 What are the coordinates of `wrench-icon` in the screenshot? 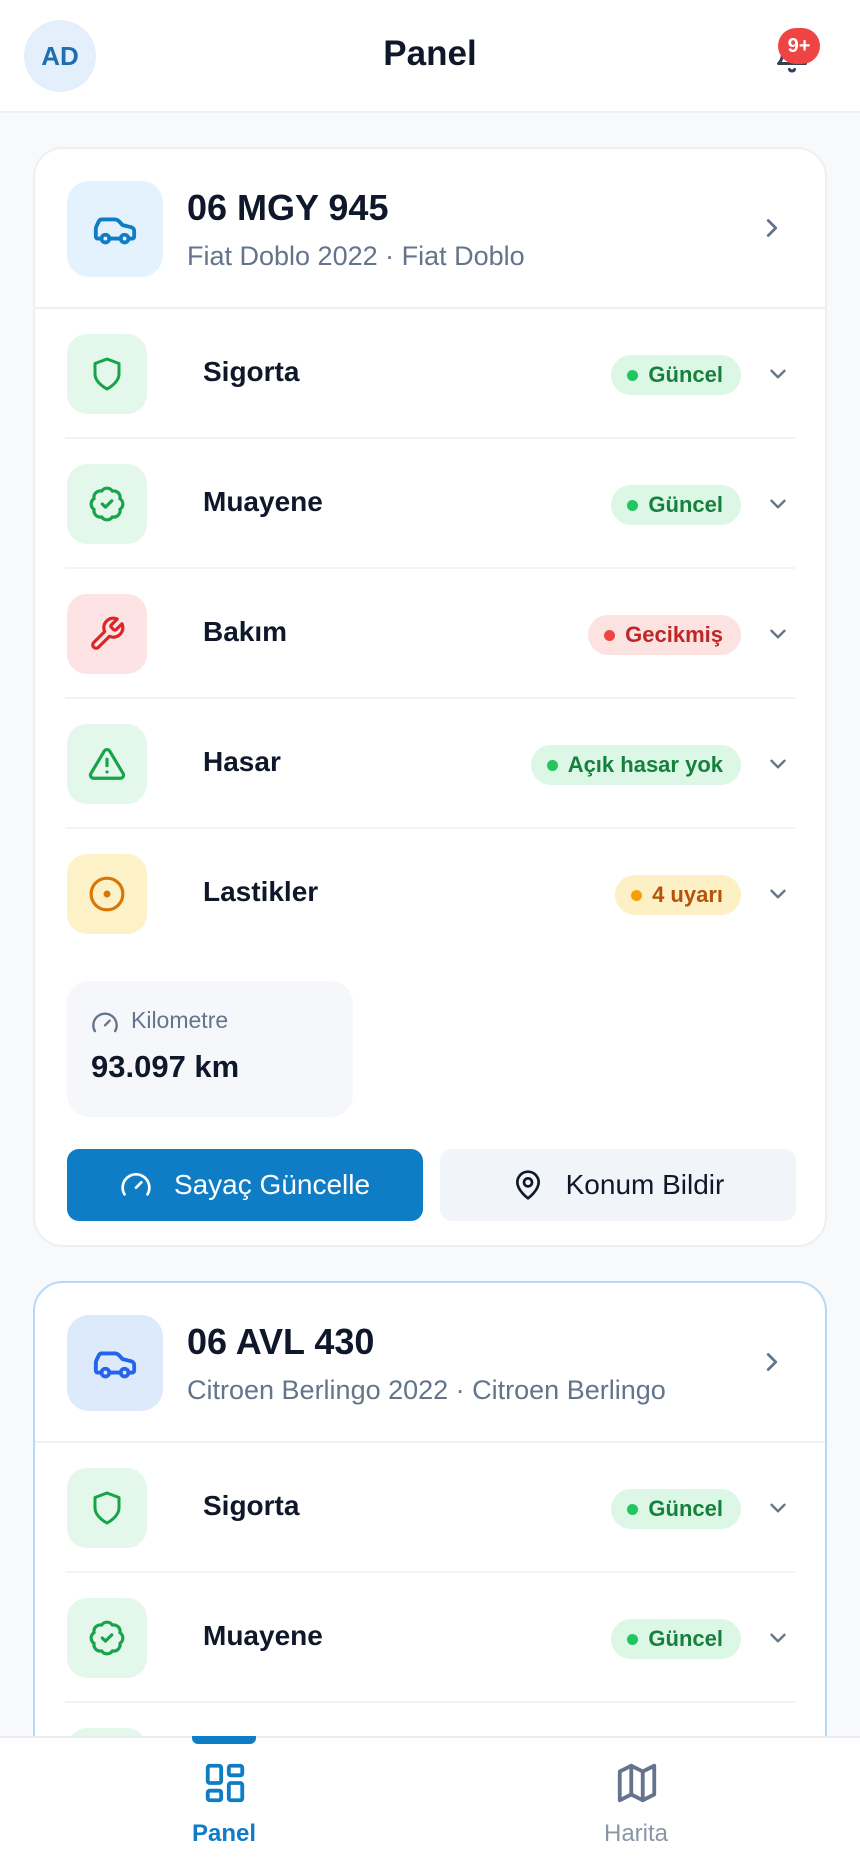 It's located at (108, 633).